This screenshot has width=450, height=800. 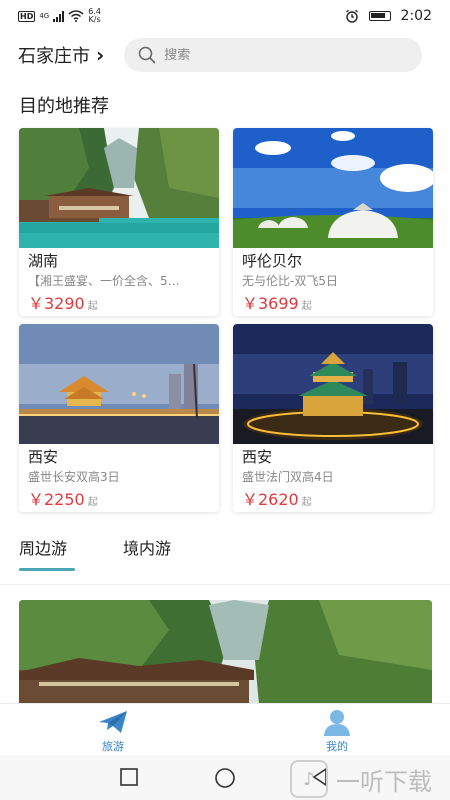 What do you see at coordinates (225, 778) in the screenshot?
I see `home-icon` at bounding box center [225, 778].